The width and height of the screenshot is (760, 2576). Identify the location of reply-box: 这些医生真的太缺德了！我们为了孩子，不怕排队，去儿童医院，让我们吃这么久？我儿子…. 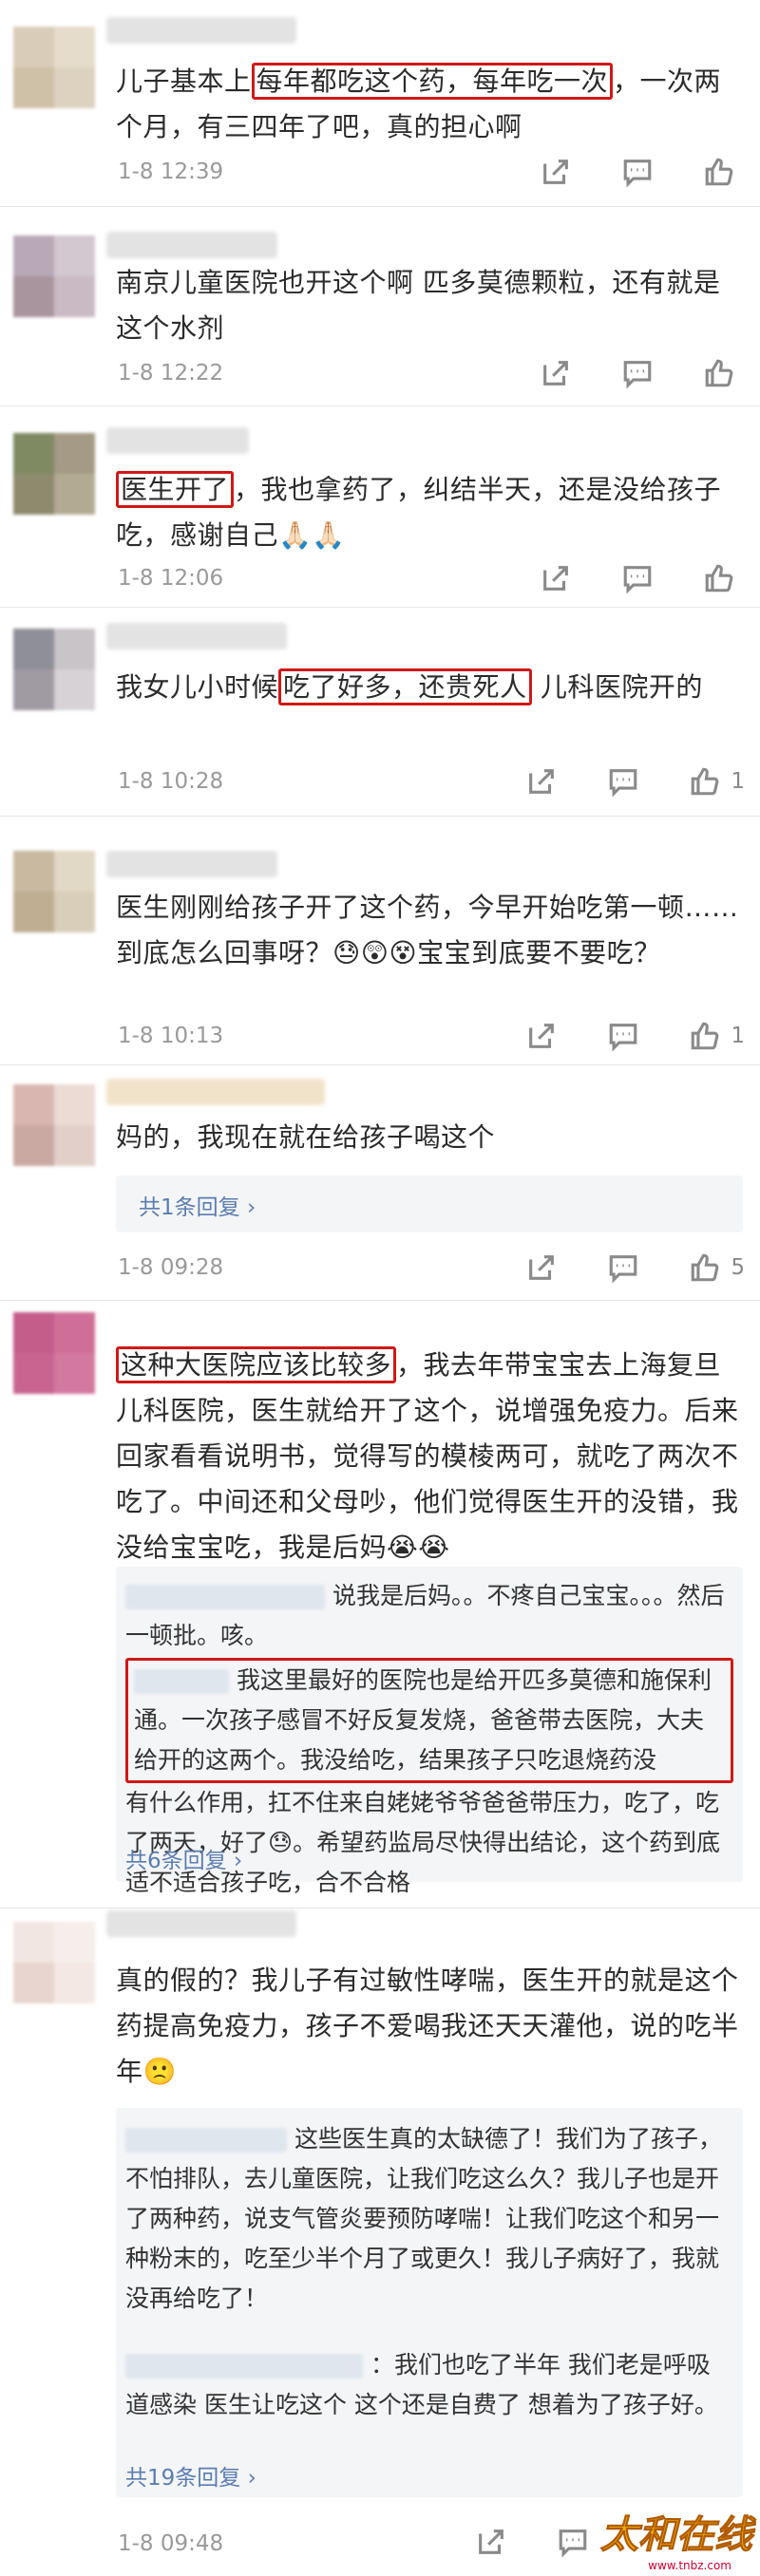
(429, 2302).